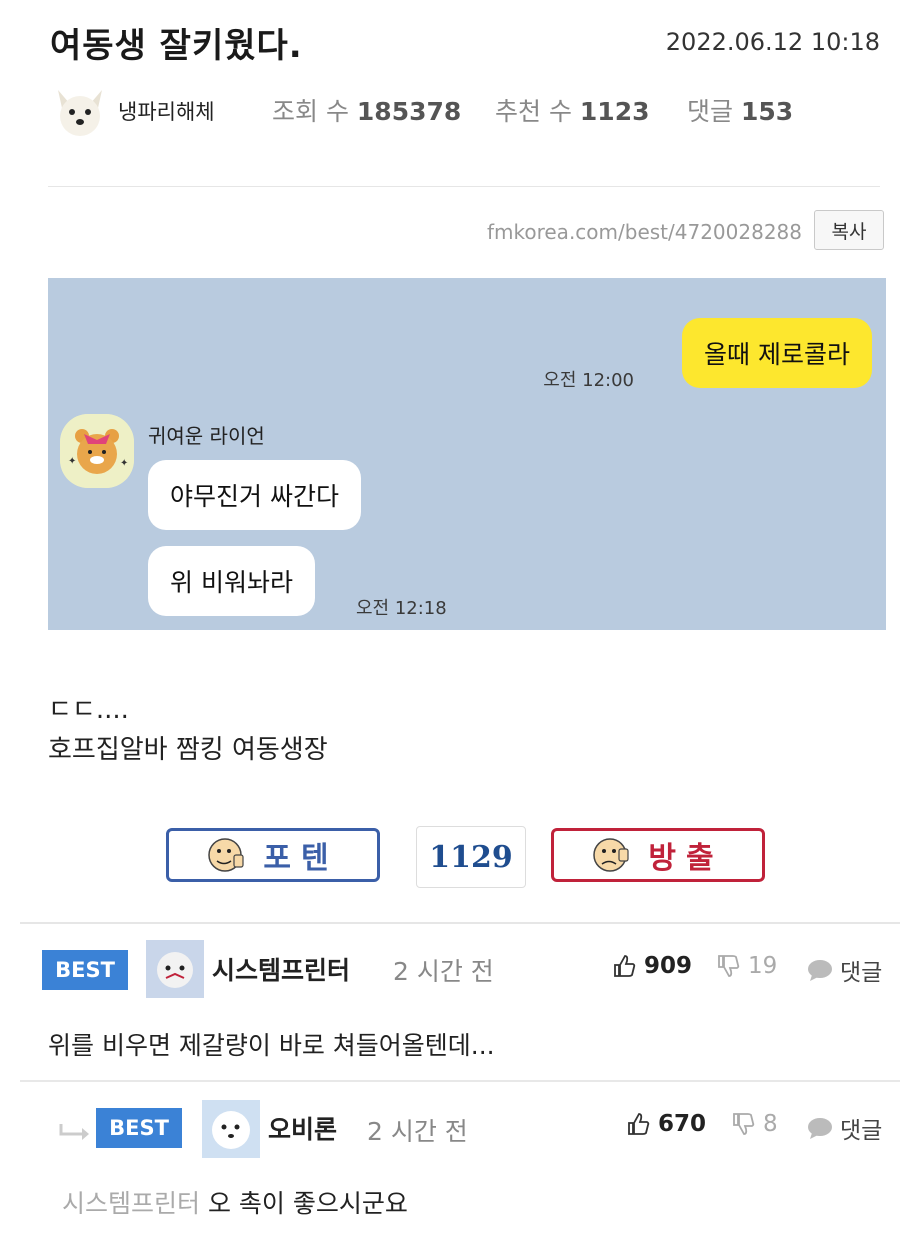  What do you see at coordinates (409, 111) in the screenshot?
I see `views-count: 185378` at bounding box center [409, 111].